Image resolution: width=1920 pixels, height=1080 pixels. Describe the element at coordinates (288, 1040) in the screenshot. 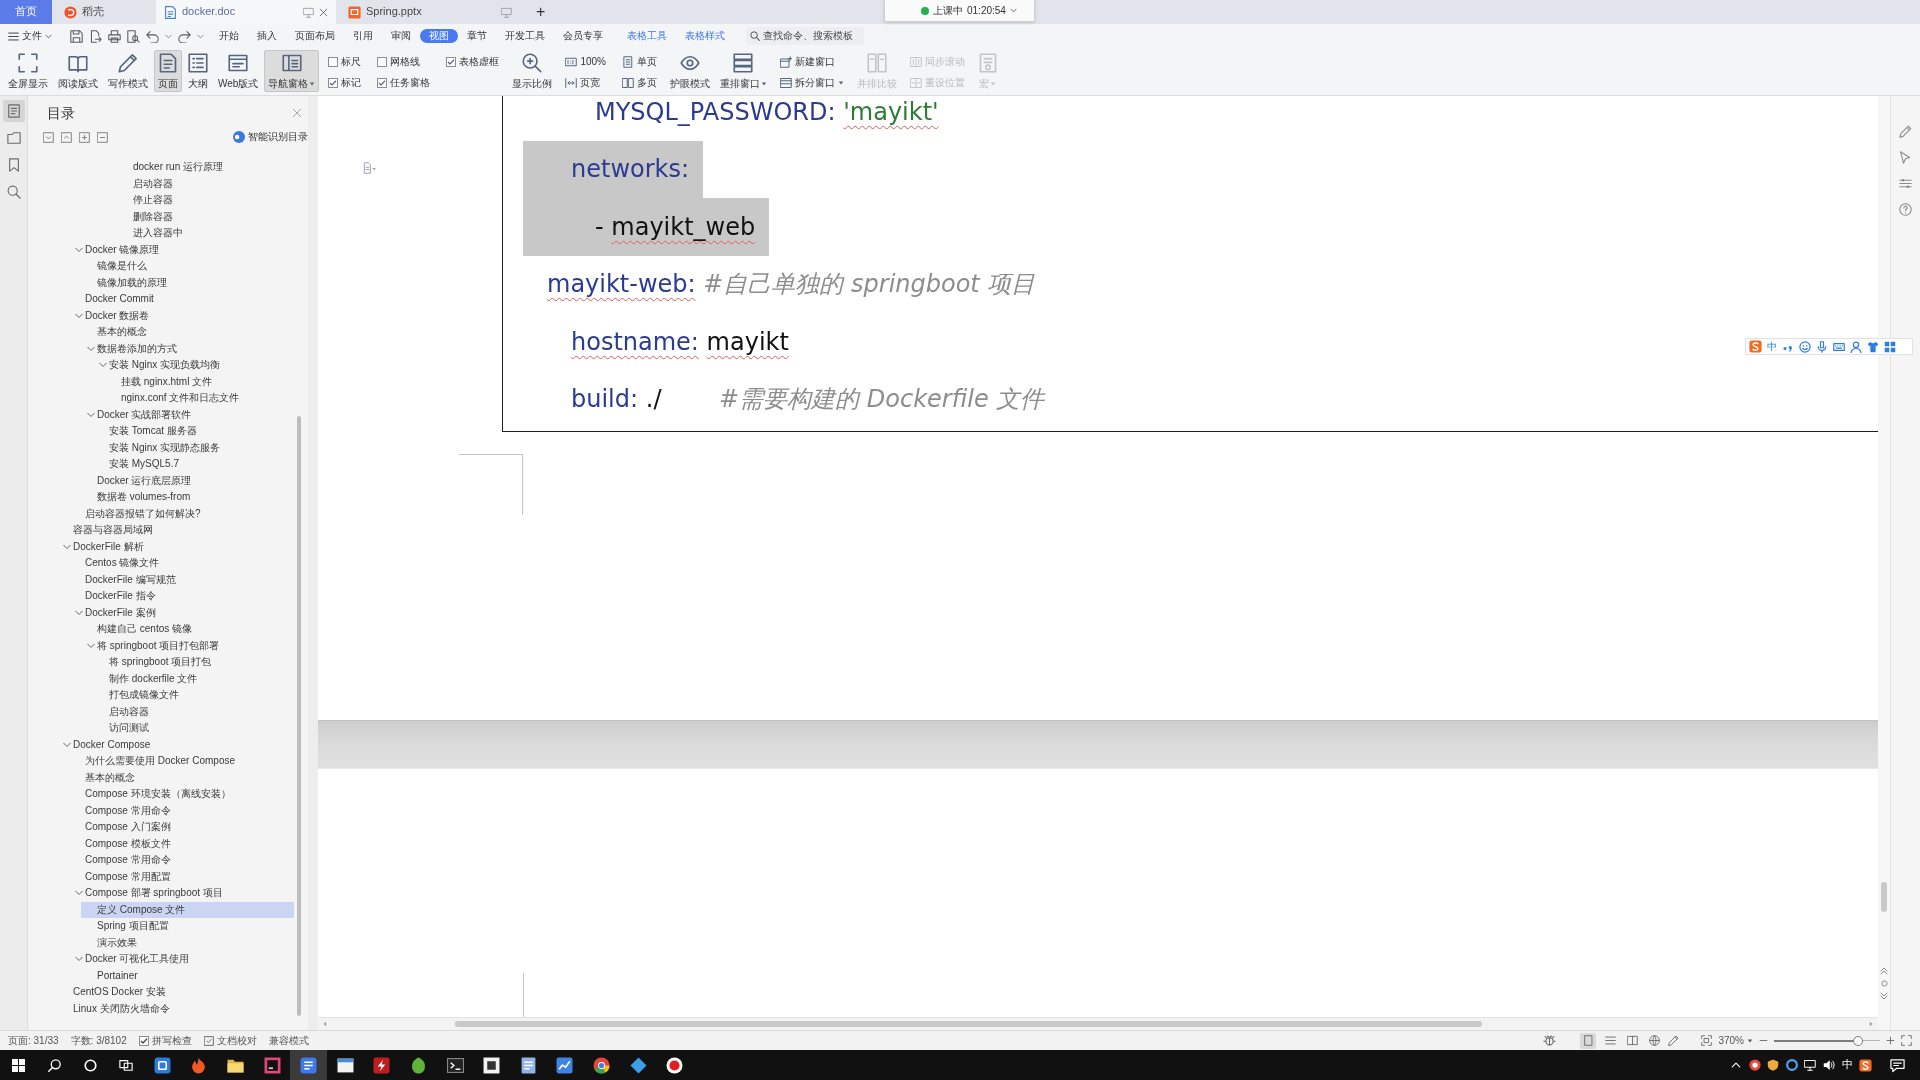

I see `compat-mode-button: 兼容模式` at that location.